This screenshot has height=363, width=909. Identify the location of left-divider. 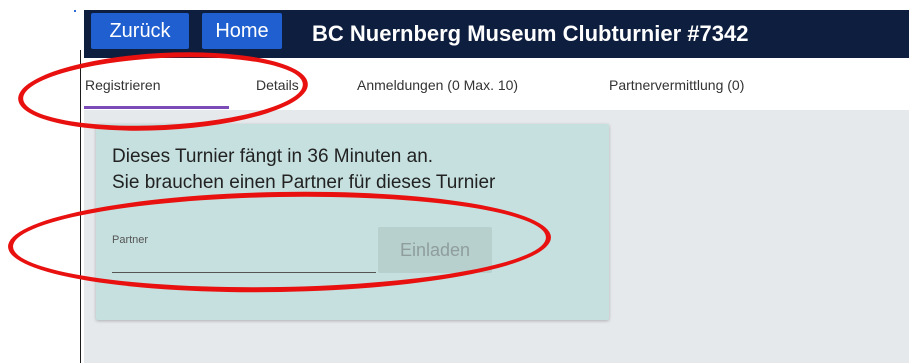
(80, 206).